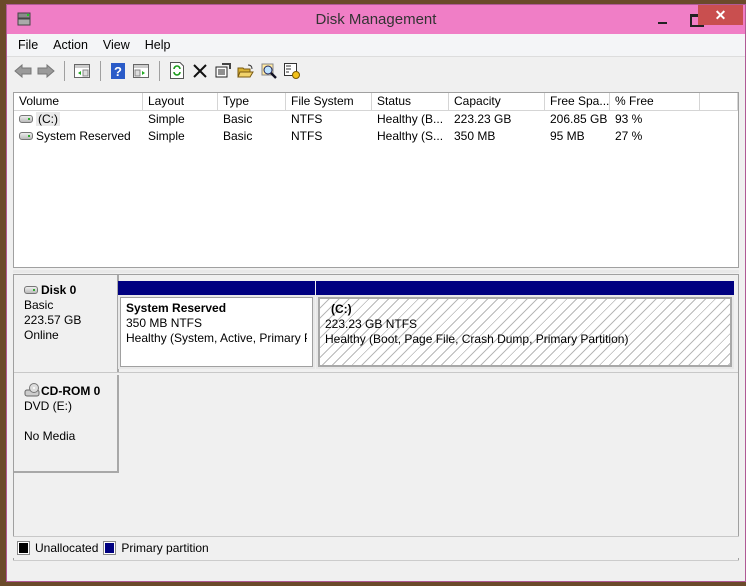 This screenshot has width=746, height=586. I want to click on open-button, so click(245, 70).